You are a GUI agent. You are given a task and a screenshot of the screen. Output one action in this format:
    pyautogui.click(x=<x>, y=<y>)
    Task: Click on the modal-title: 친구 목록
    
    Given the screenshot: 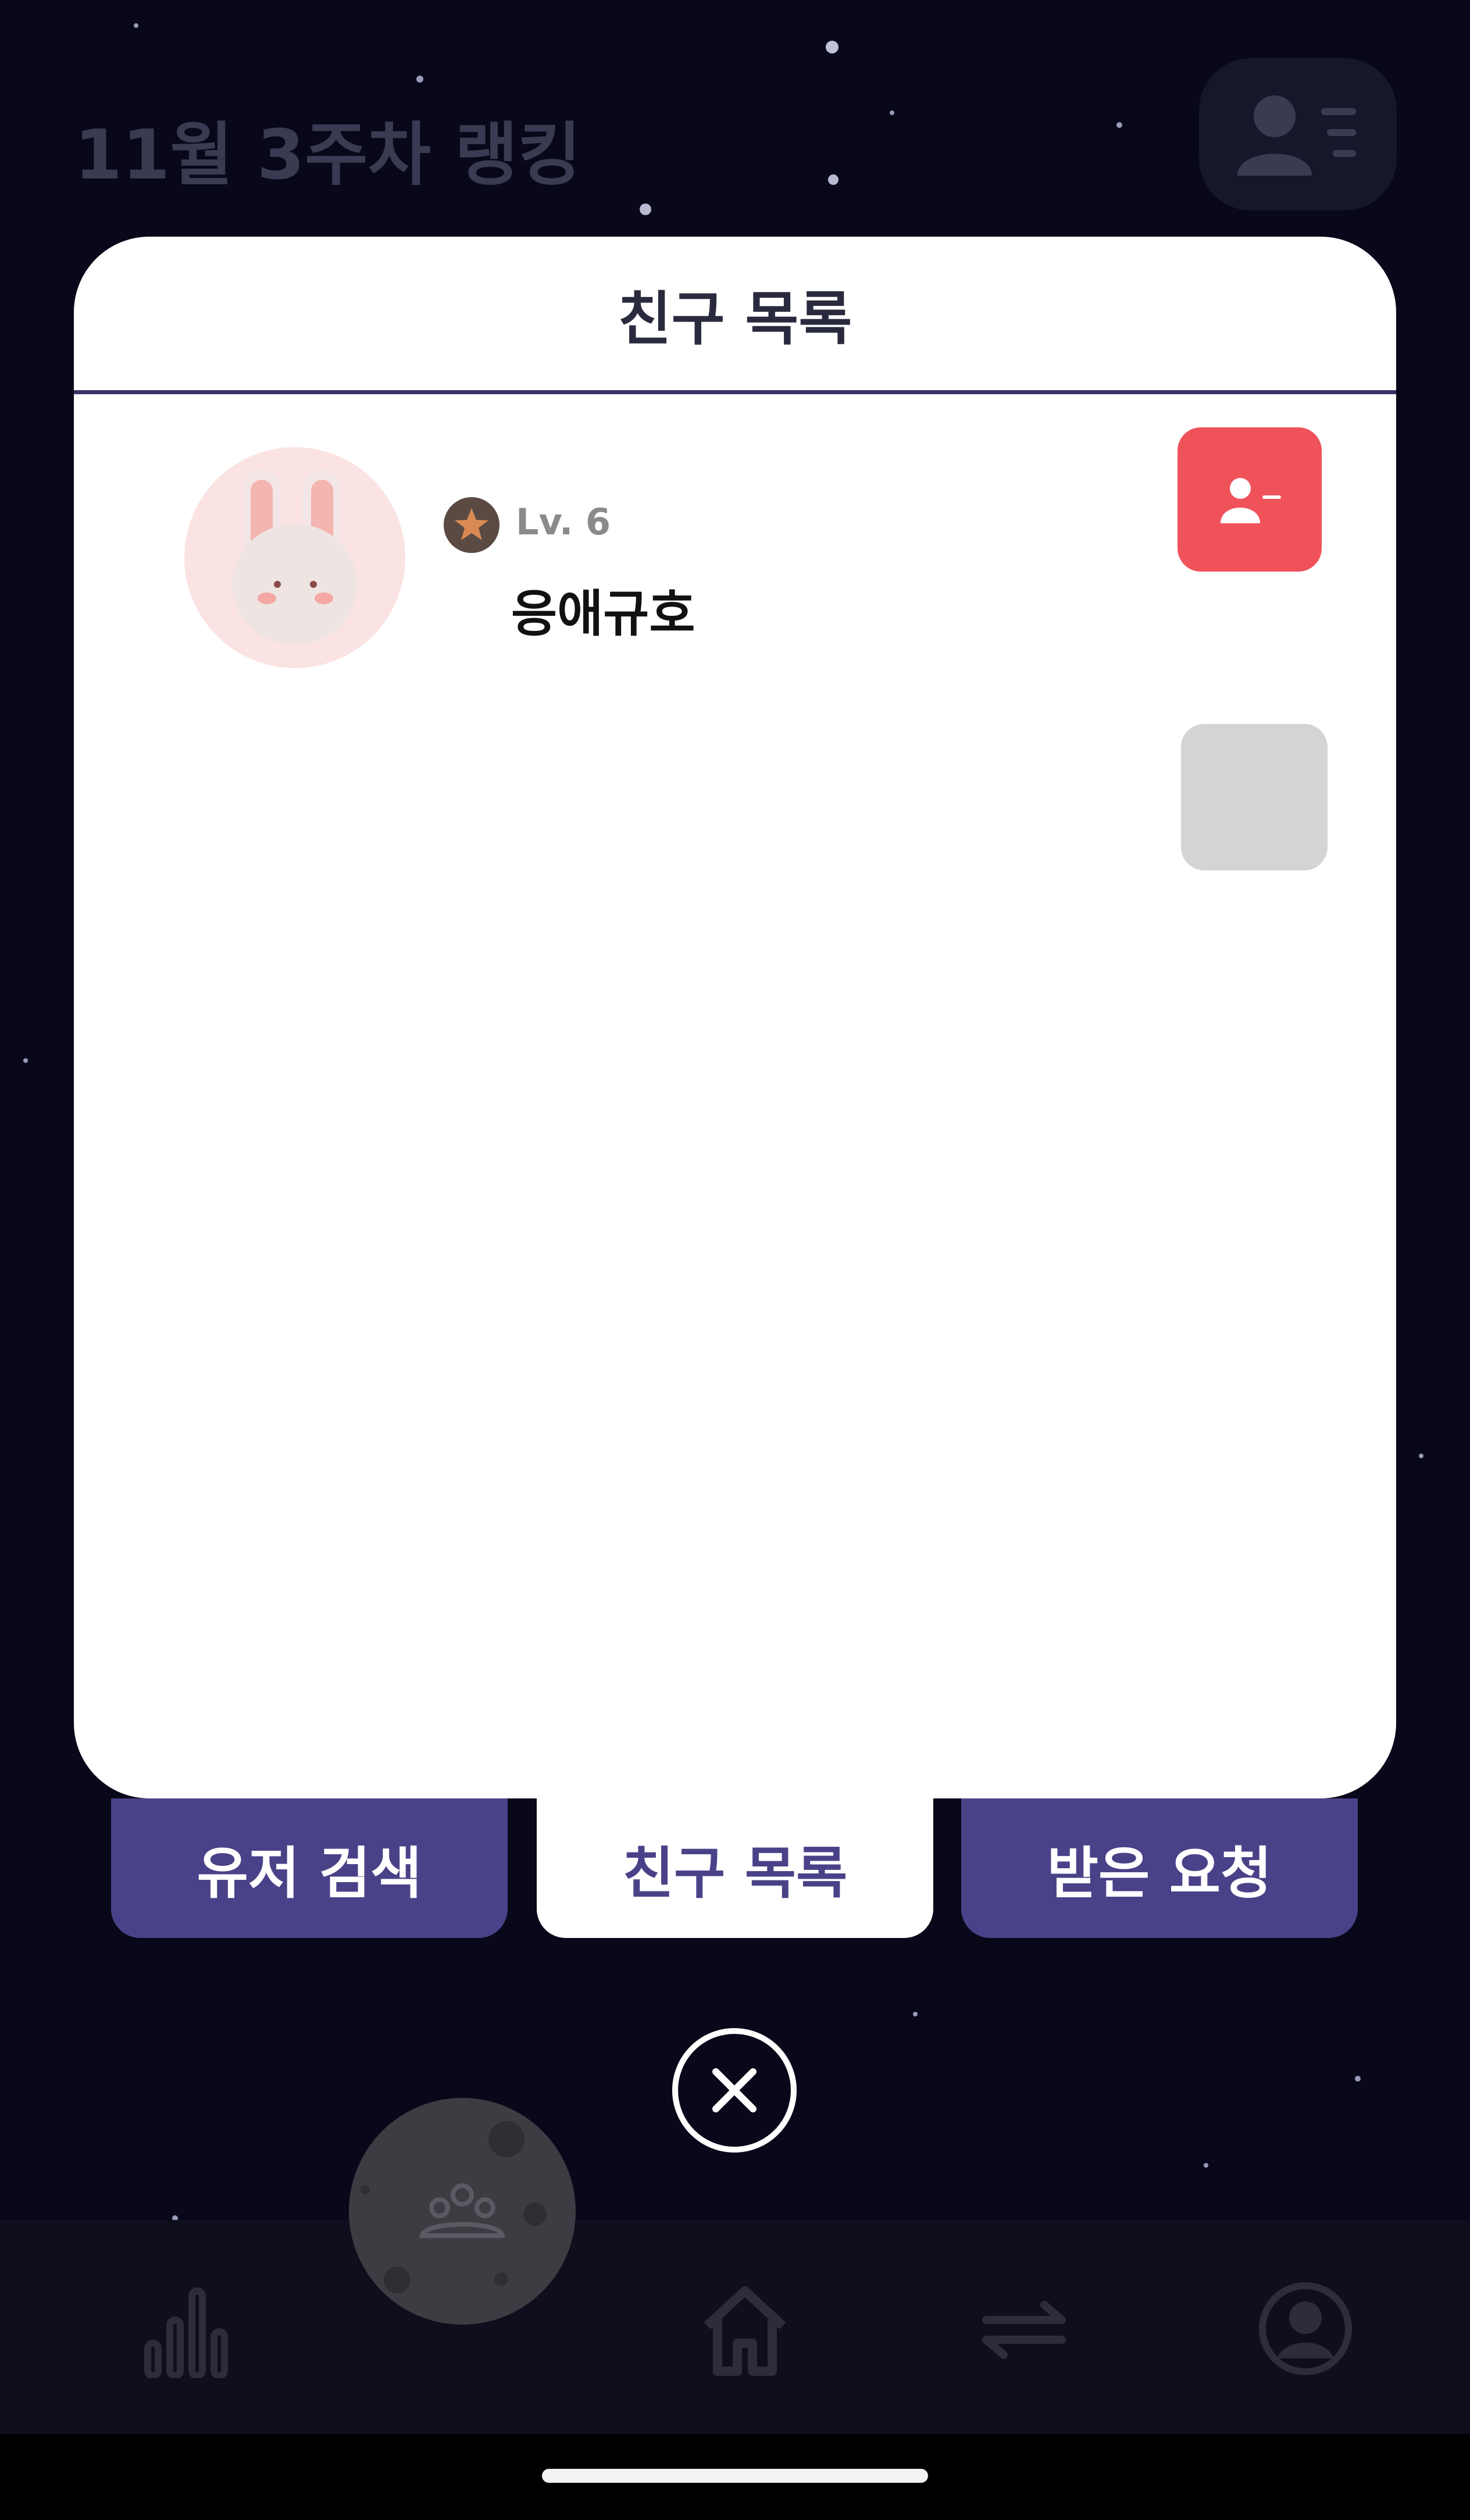 What is the action you would take?
    pyautogui.click(x=735, y=318)
    